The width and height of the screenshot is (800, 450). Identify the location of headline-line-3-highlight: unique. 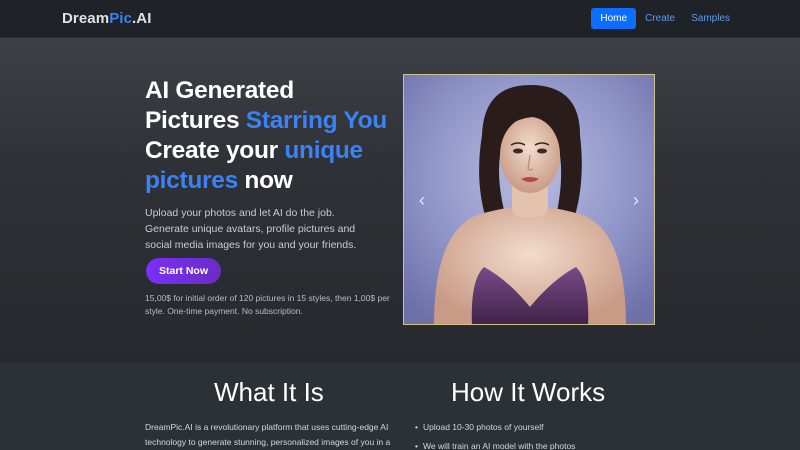
(323, 150).